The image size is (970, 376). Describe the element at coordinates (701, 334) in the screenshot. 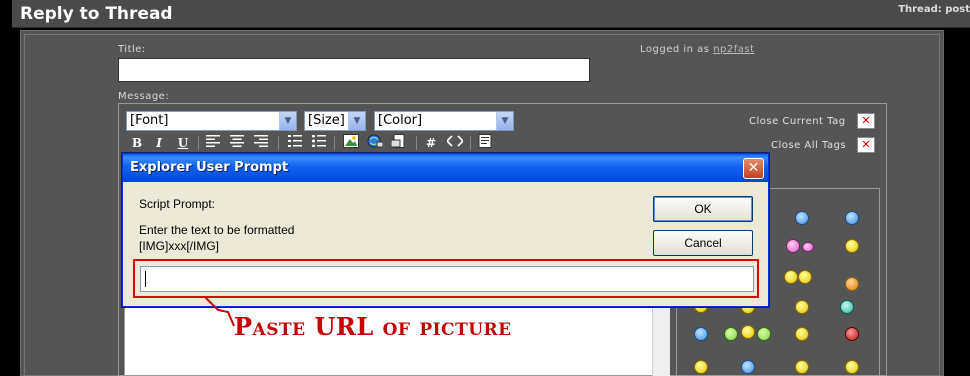

I see `smiley-cry-icon` at that location.